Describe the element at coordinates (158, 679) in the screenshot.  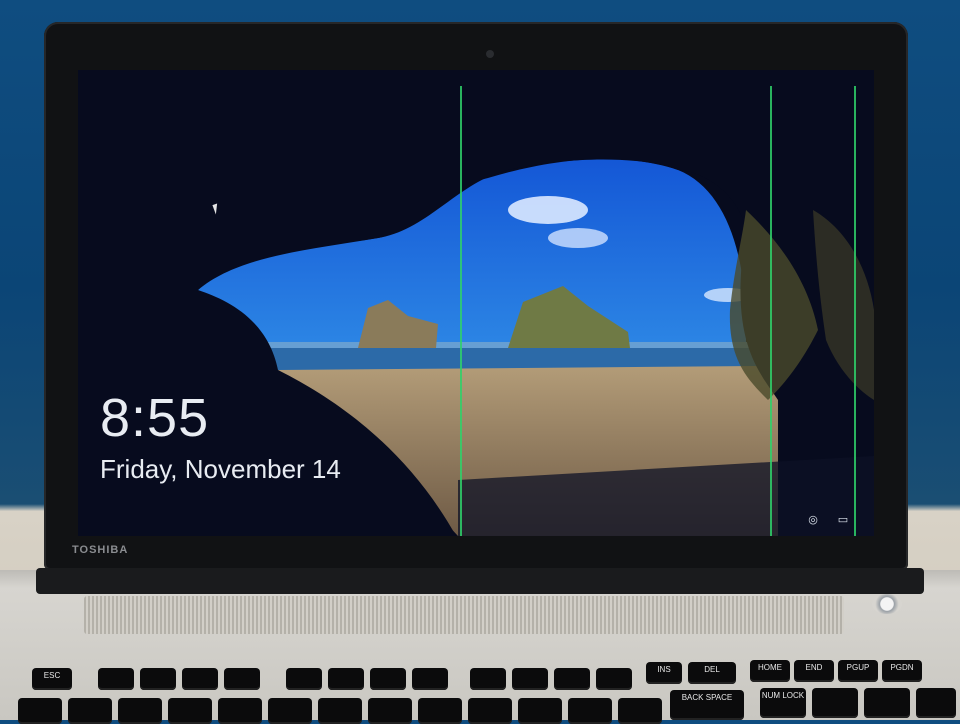
I see `key-f2` at that location.